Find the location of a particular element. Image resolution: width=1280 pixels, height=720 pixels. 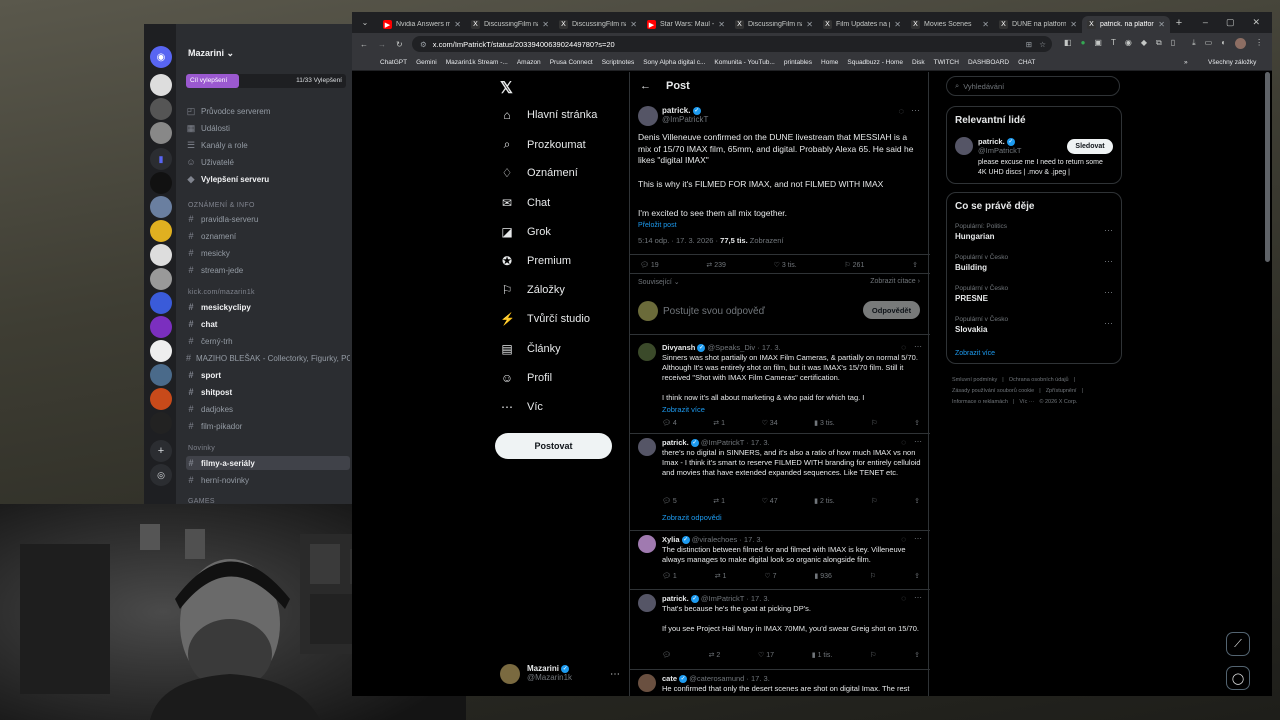

reply-action: 💬︎ 19 is located at coordinates (649, 265).